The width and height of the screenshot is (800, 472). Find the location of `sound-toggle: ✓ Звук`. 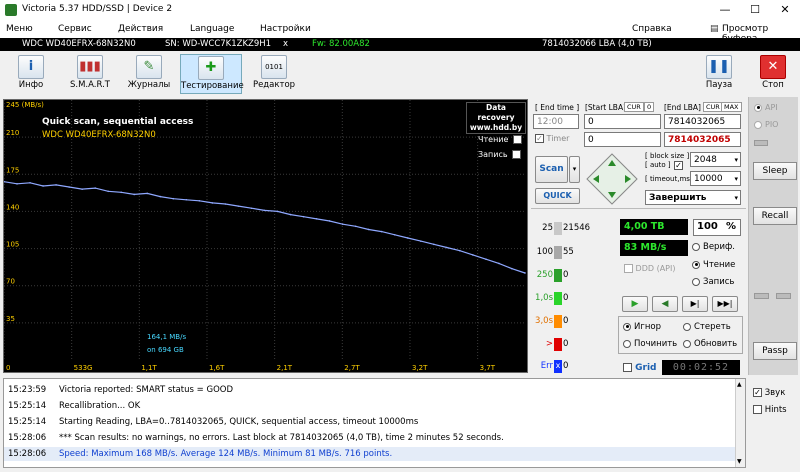

sound-toggle: ✓ Звук is located at coordinates (769, 393).